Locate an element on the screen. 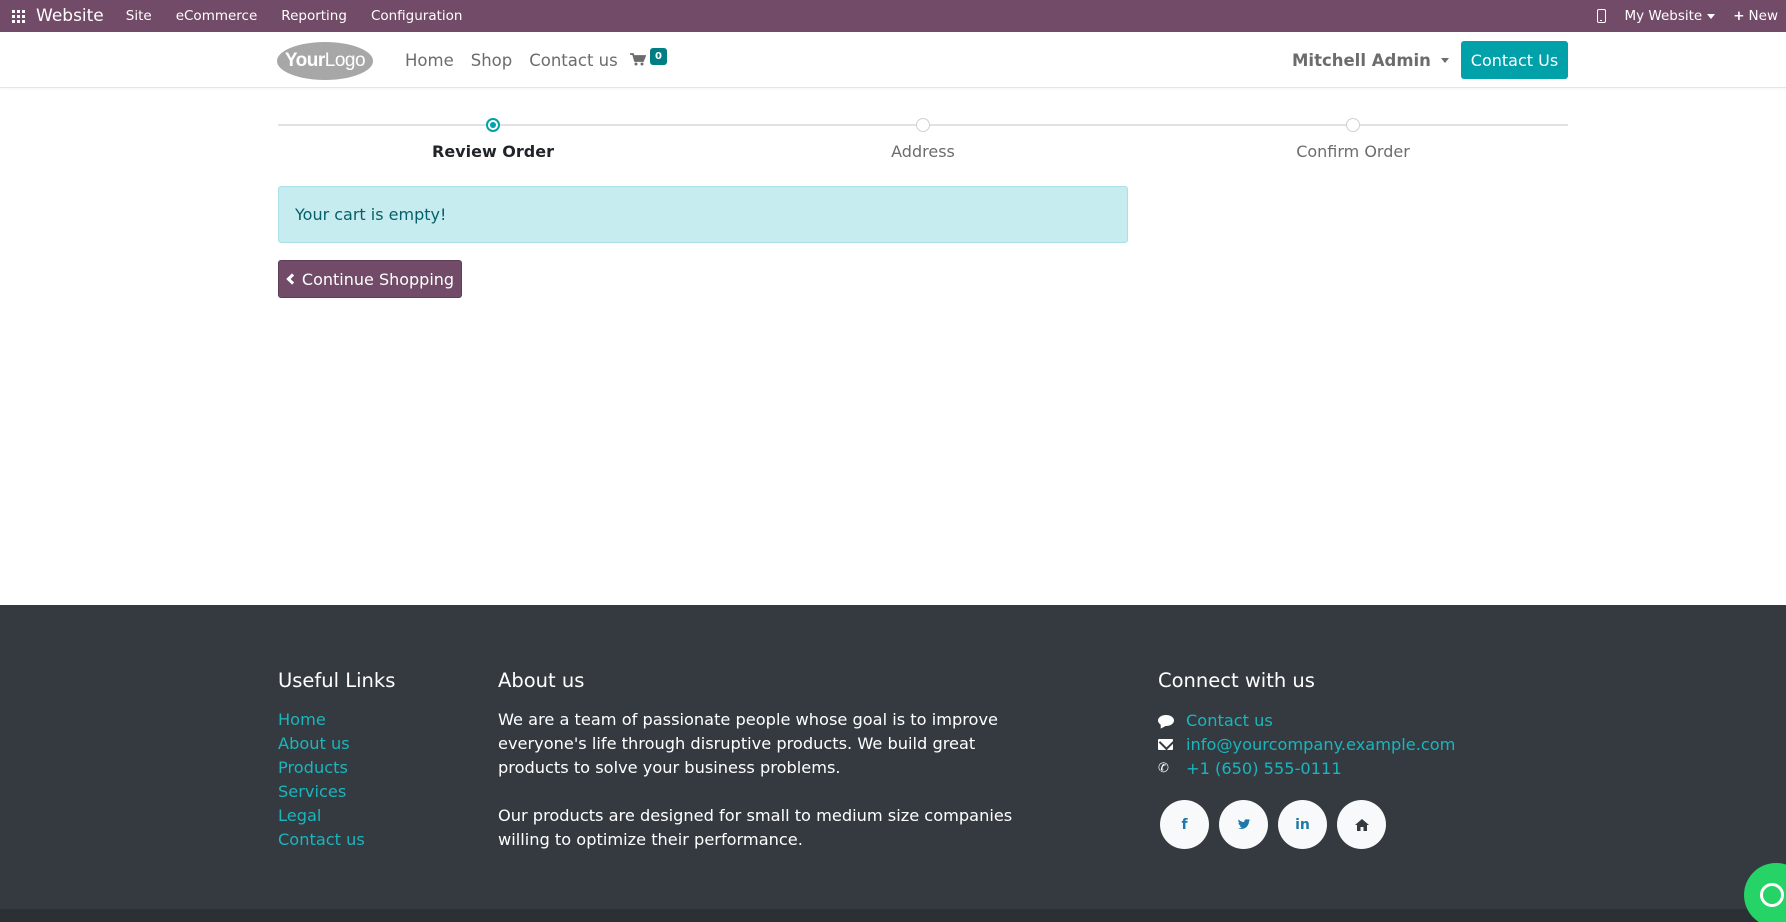 The height and width of the screenshot is (922, 1786). useful-links-title: Useful Links is located at coordinates (337, 680).